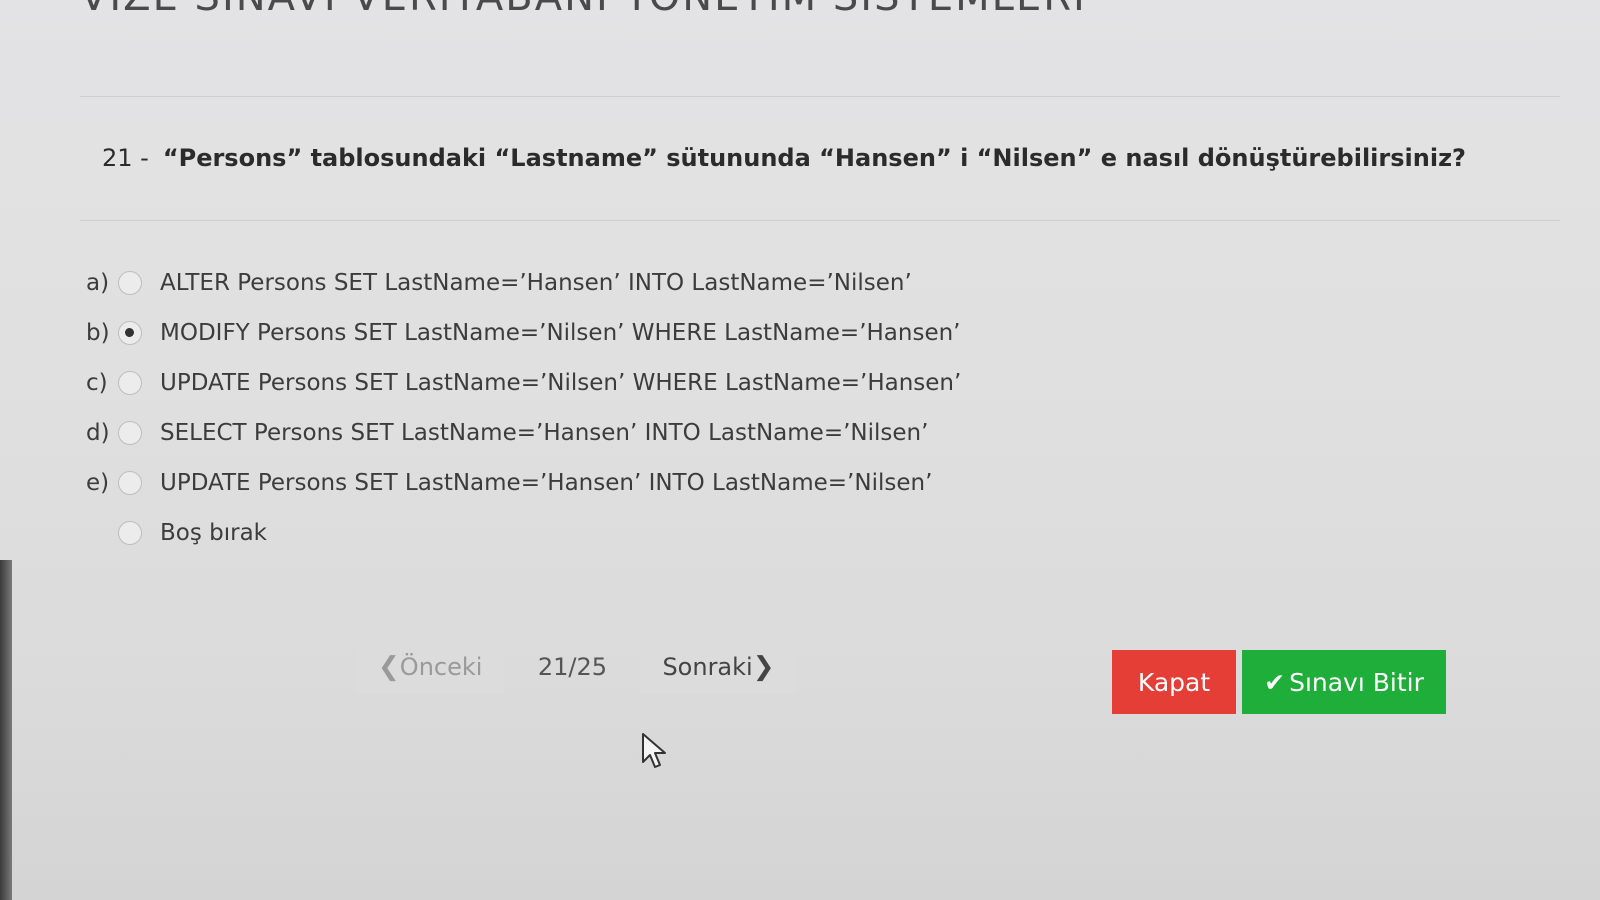 This screenshot has height=900, width=1600. I want to click on option-letter: a), so click(98, 283).